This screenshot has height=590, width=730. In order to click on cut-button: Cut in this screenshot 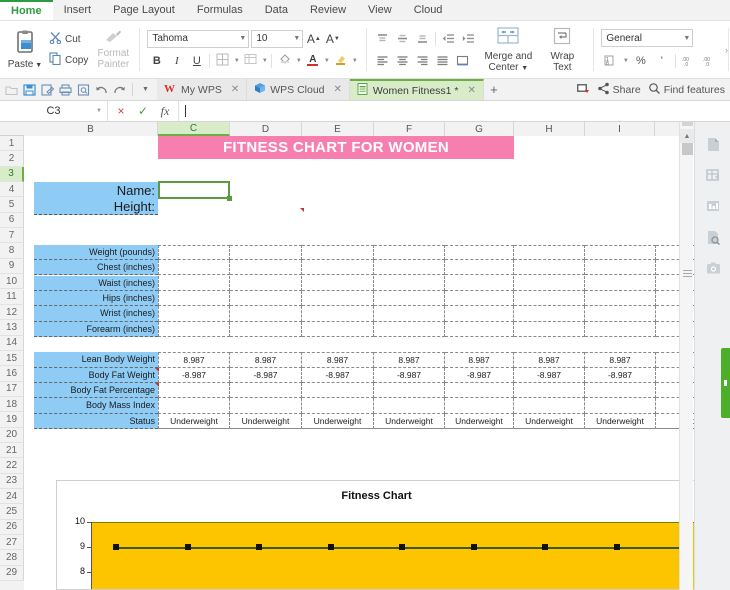, I will do `click(68, 39)`.